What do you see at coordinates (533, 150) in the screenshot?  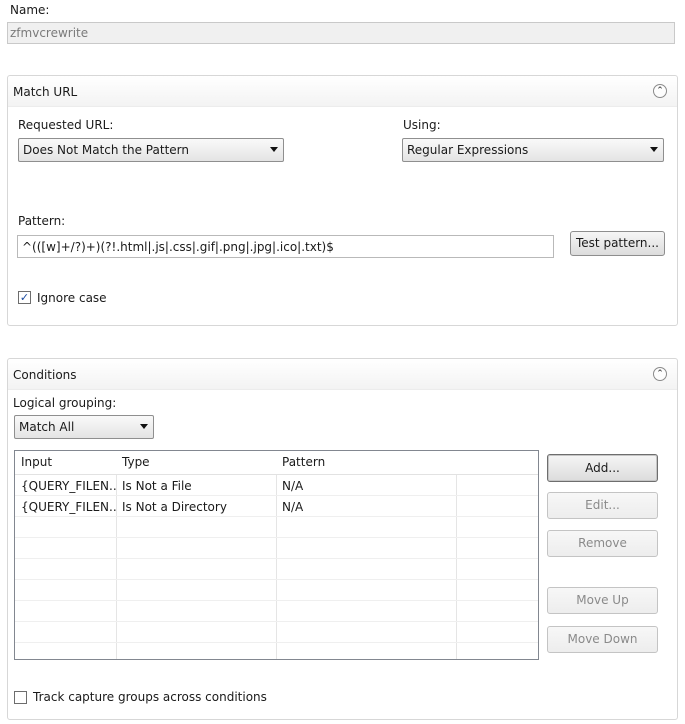 I see `using-dropdown: Regular Expressions` at bounding box center [533, 150].